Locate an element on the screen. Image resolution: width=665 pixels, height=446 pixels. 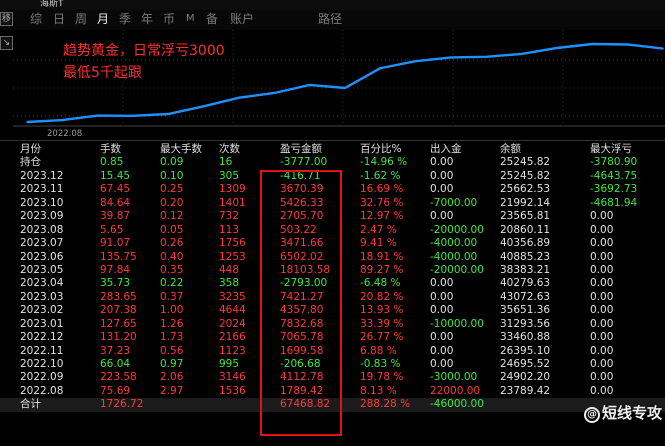
tab-path: 路径 is located at coordinates (330, 19).